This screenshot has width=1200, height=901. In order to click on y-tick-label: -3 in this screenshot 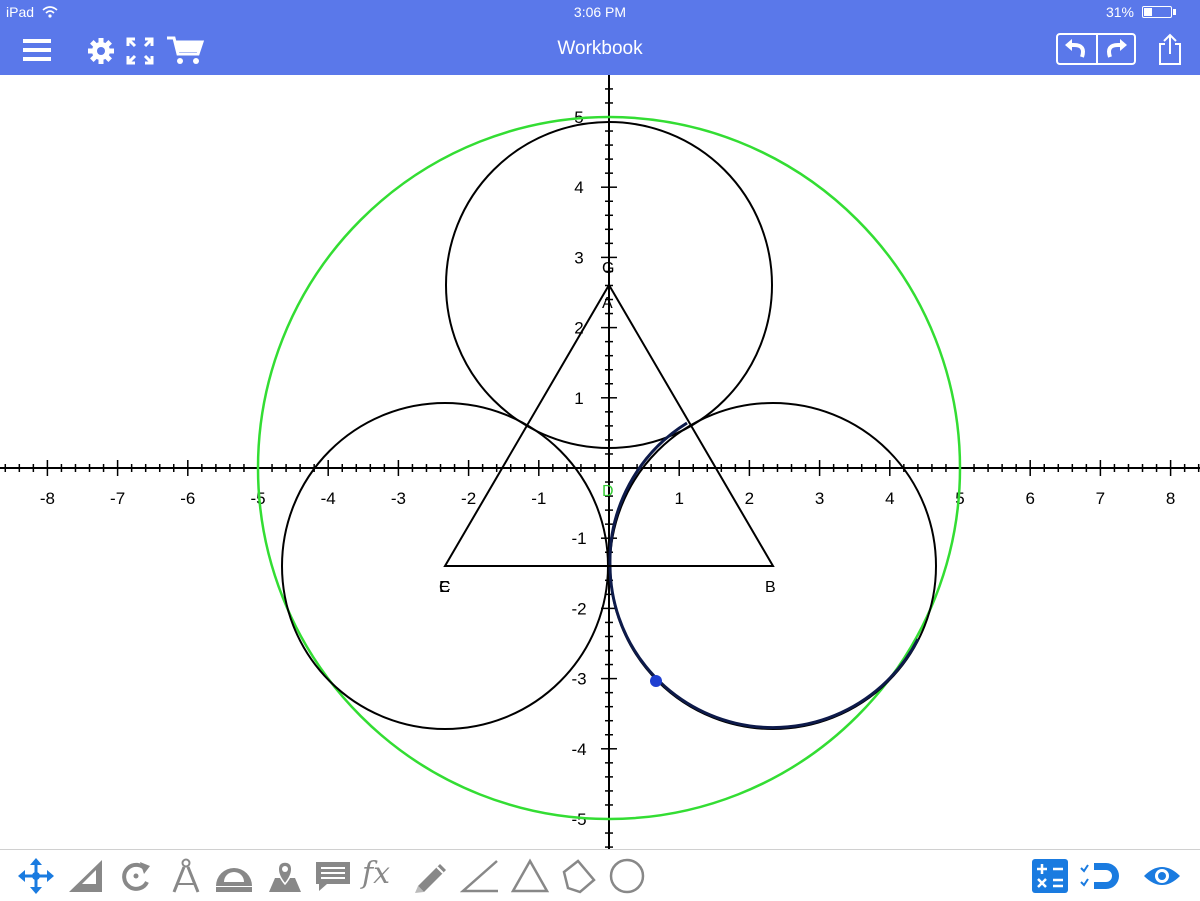, I will do `click(578, 679)`.